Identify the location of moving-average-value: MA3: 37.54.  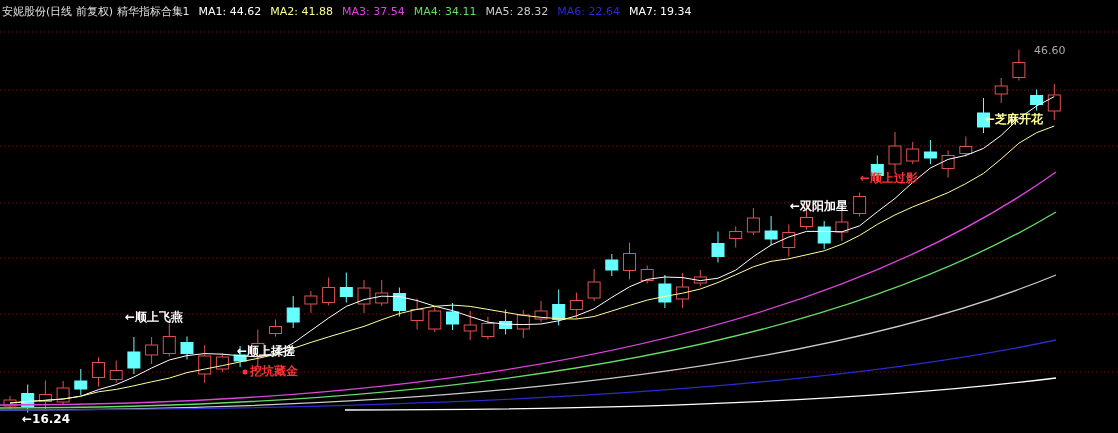
(373, 11).